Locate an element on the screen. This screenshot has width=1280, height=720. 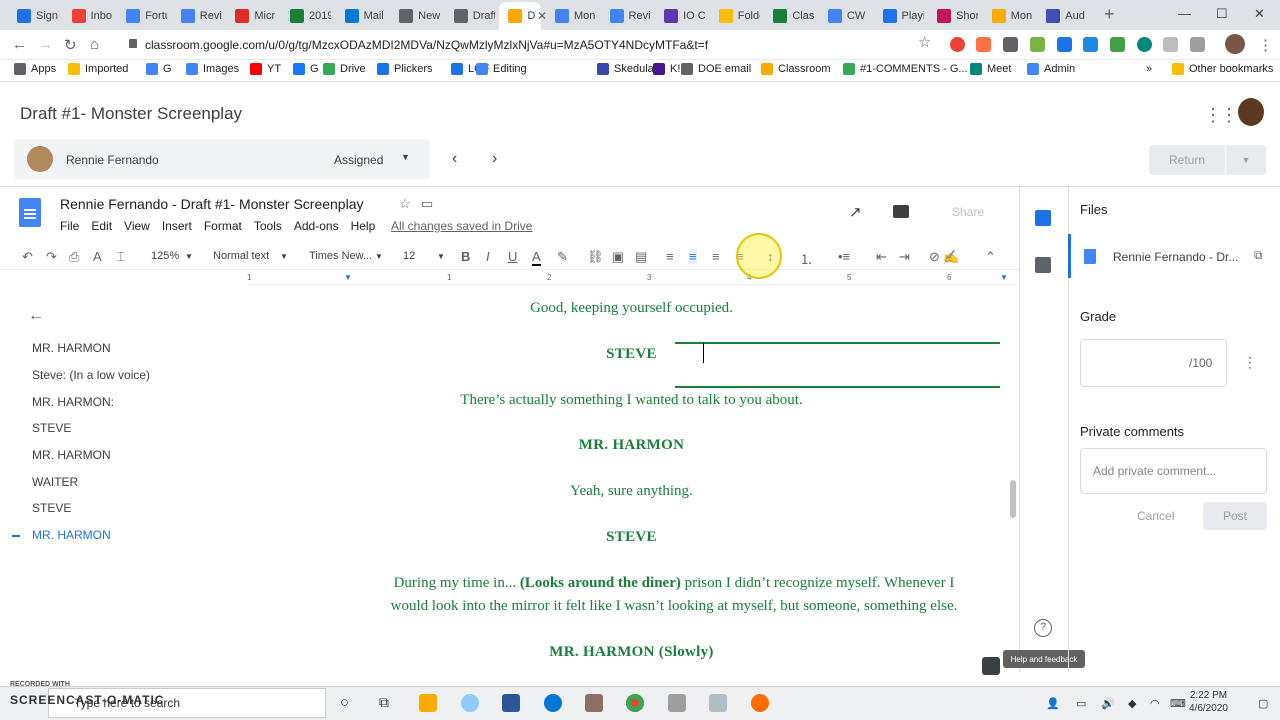
bulleted-list-icon: •≡ is located at coordinates (844, 256).